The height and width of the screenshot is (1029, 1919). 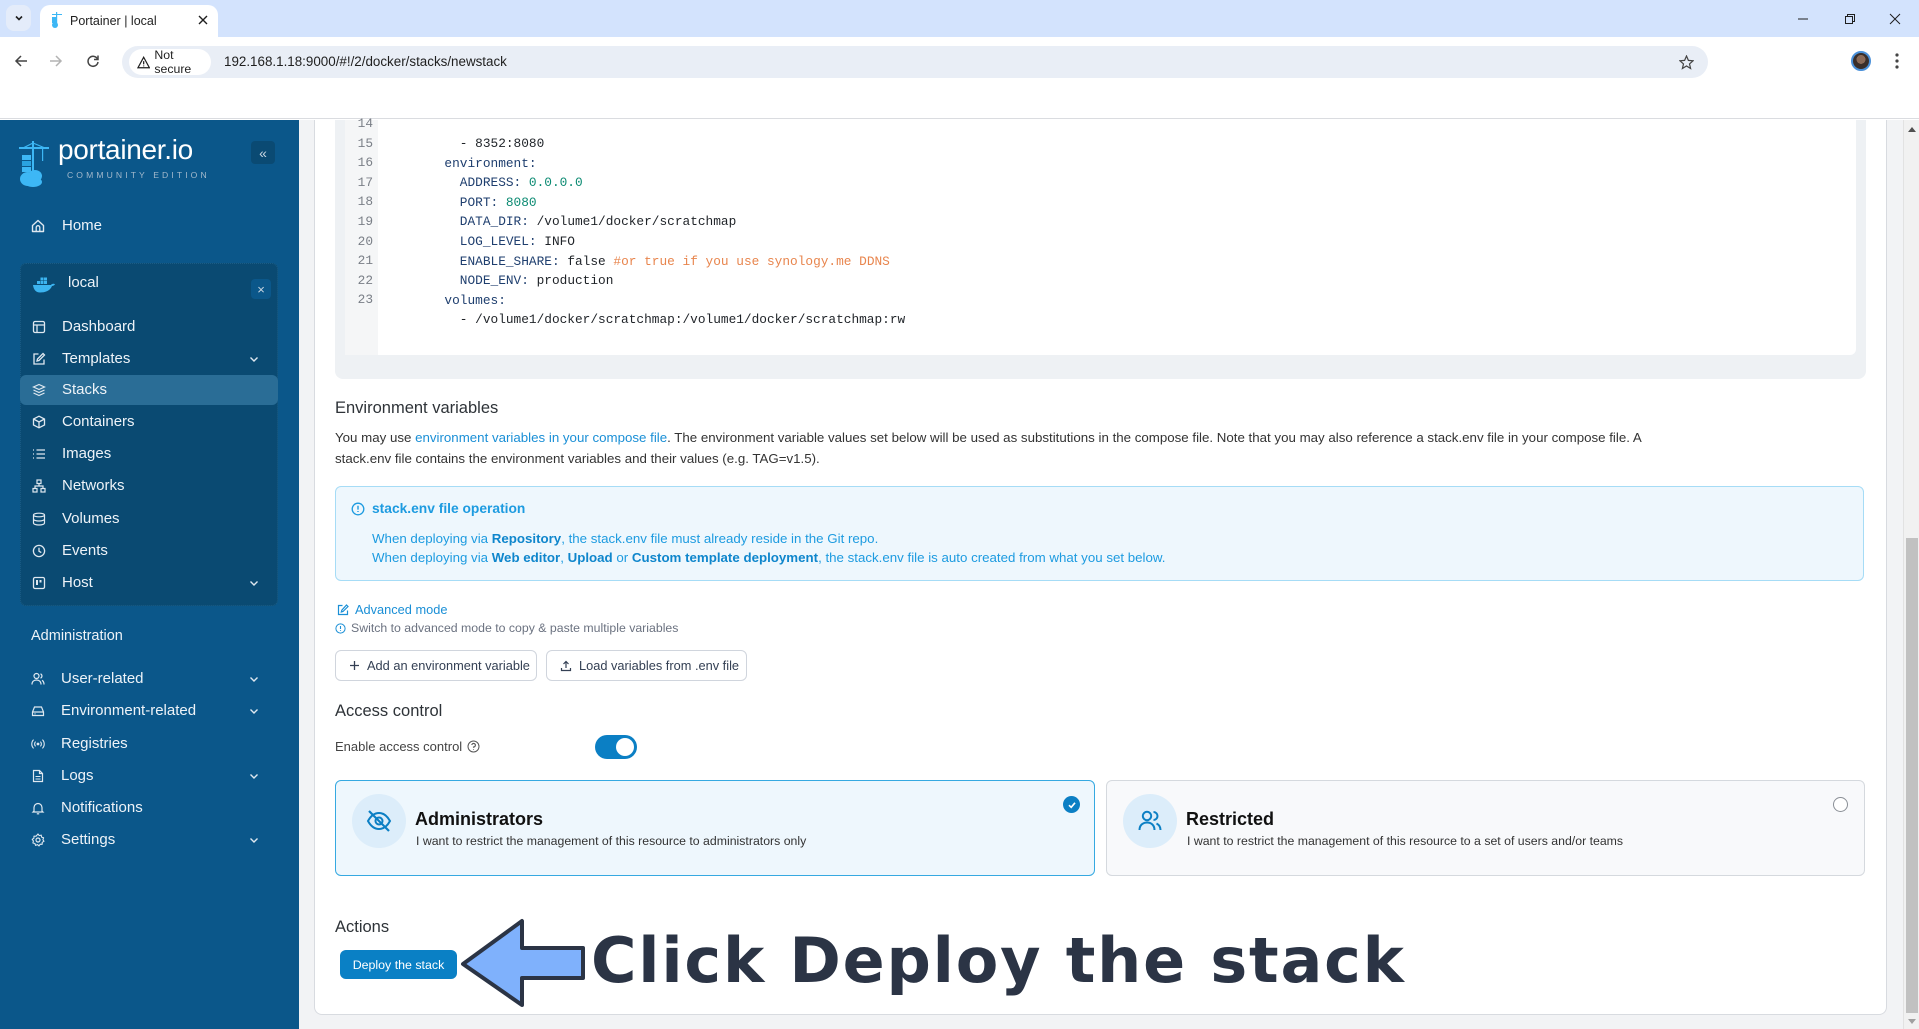 I want to click on help-icon, so click(x=473, y=746).